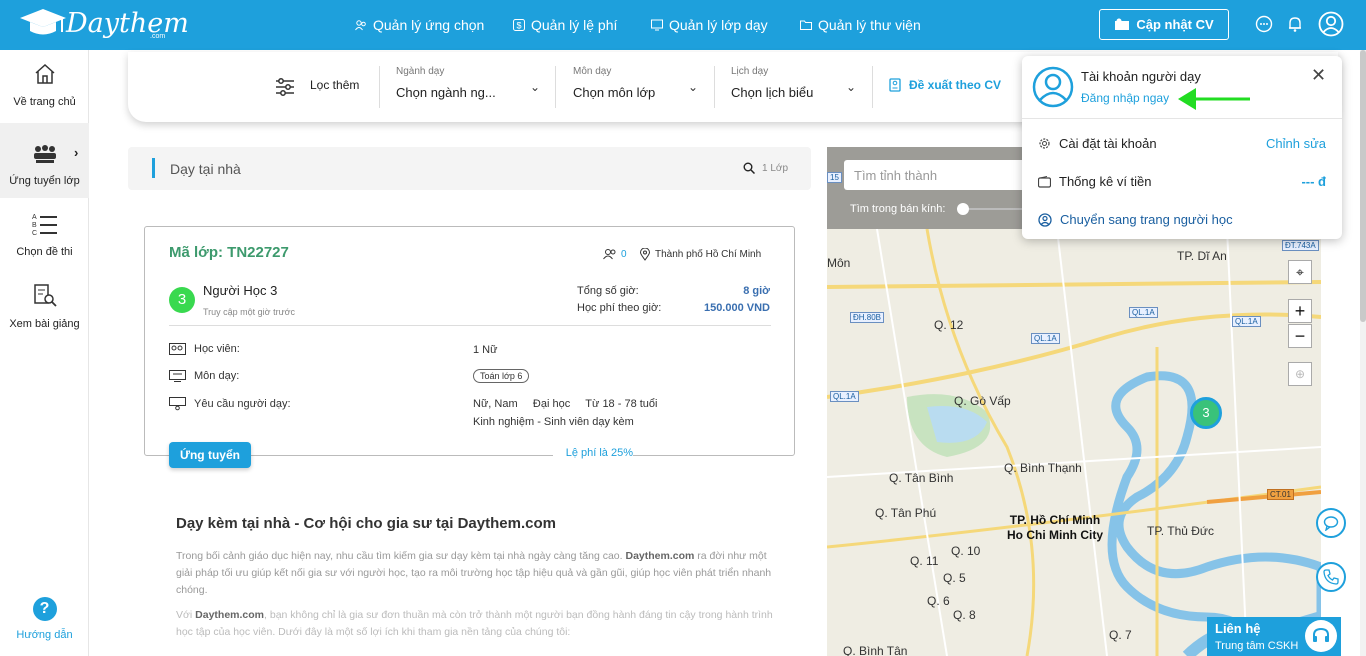  Describe the element at coordinates (1300, 272) in the screenshot. I see `locate-me-button: ⌖` at that location.